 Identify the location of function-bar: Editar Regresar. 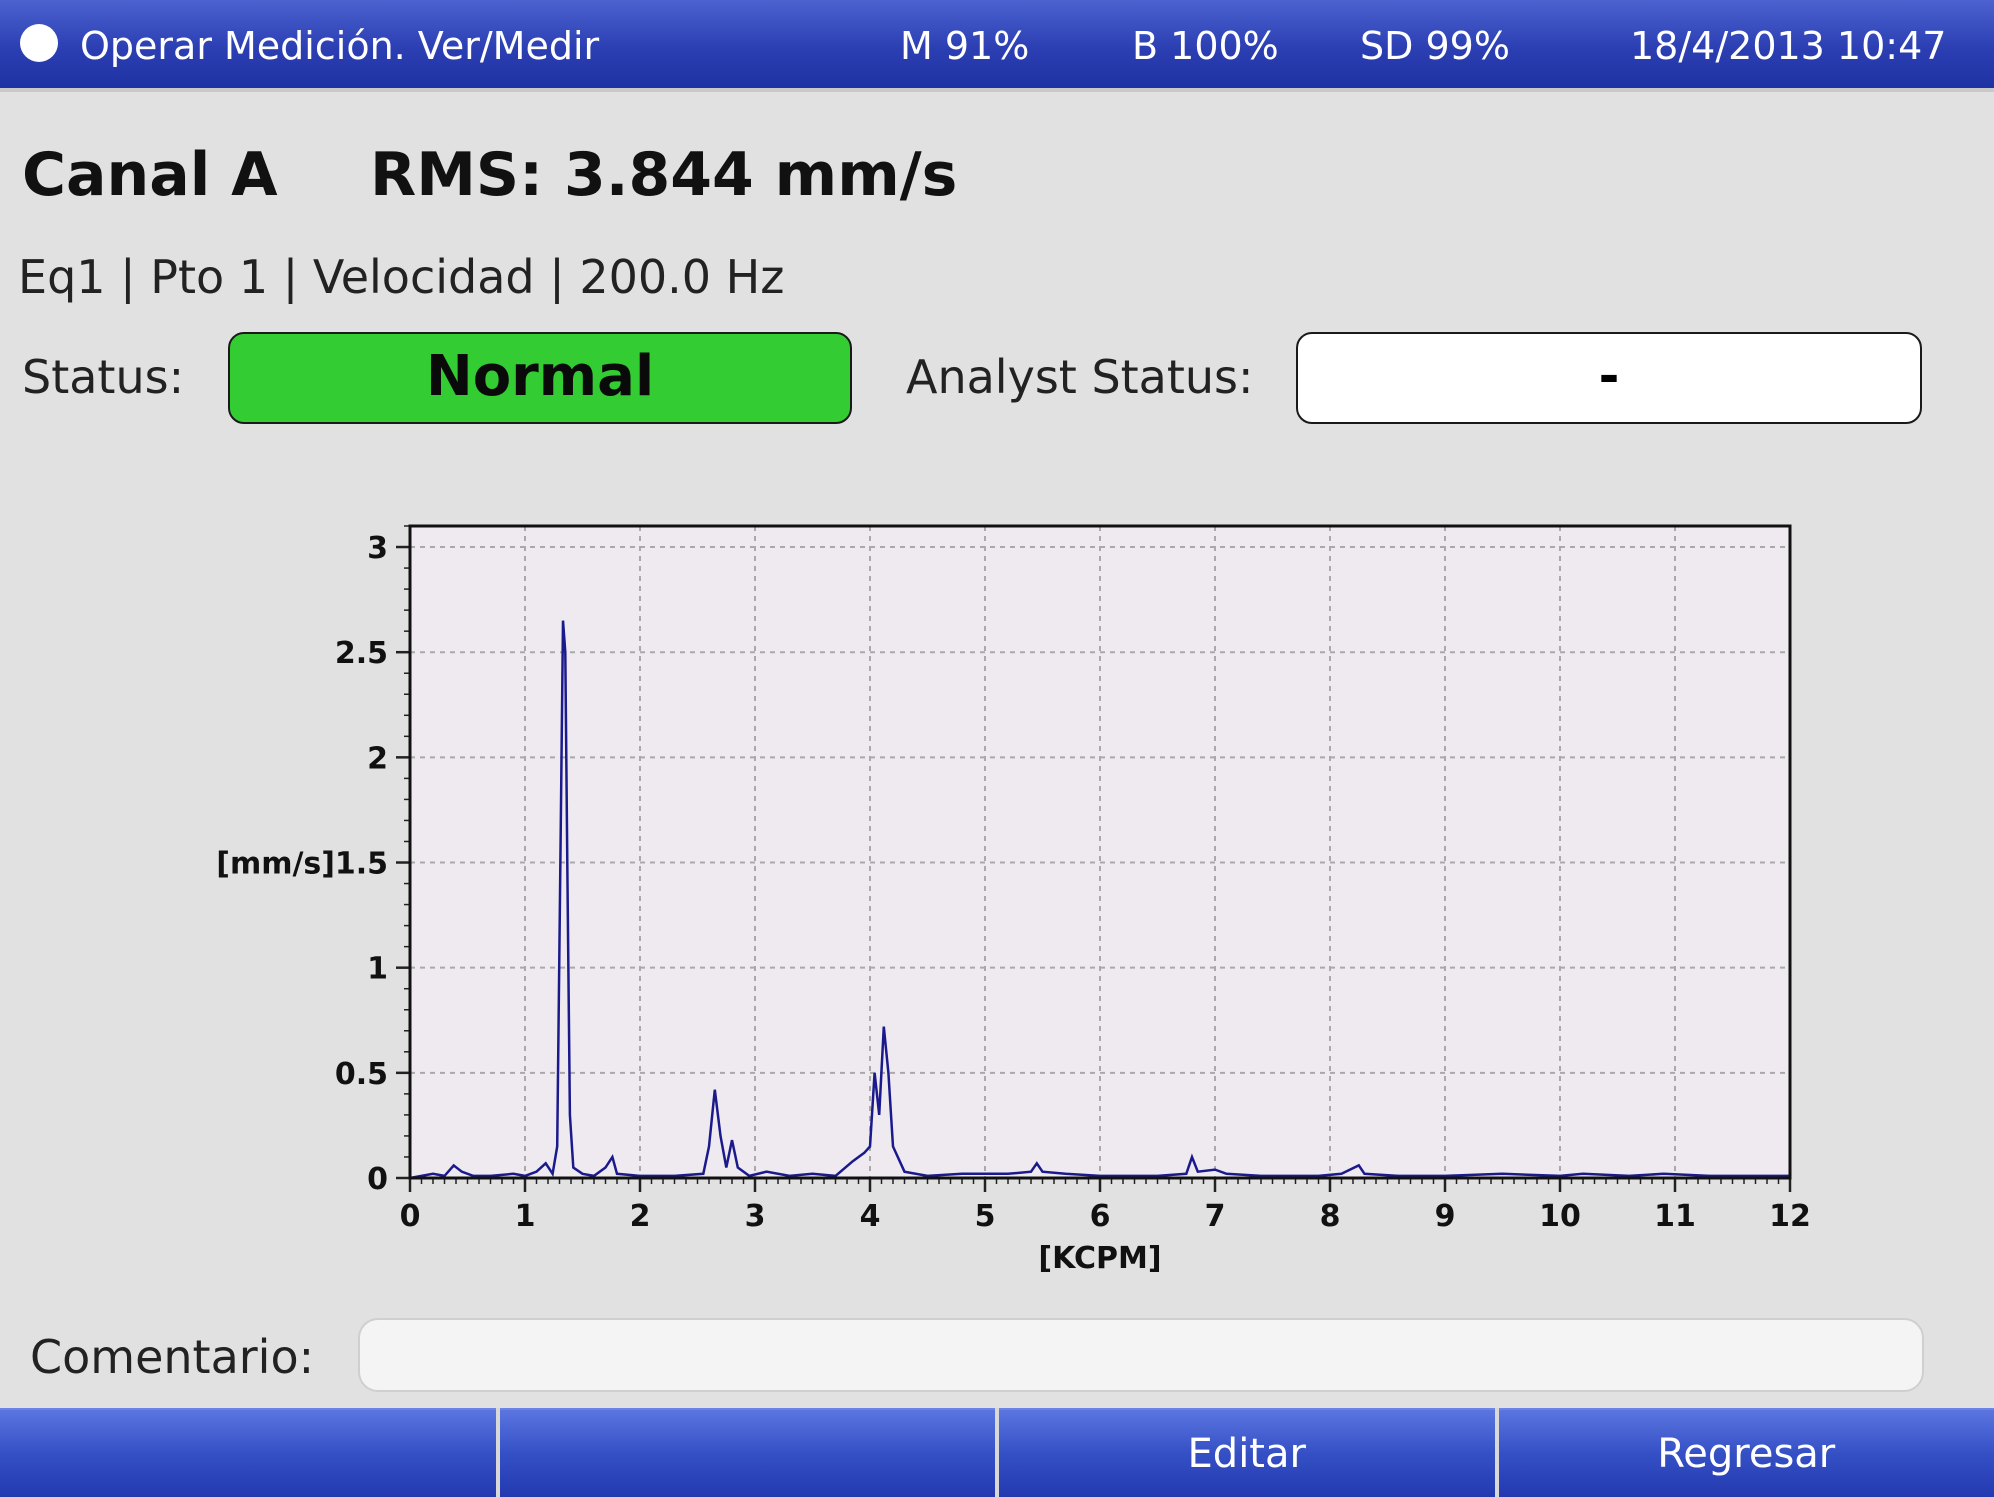
(997, 1452).